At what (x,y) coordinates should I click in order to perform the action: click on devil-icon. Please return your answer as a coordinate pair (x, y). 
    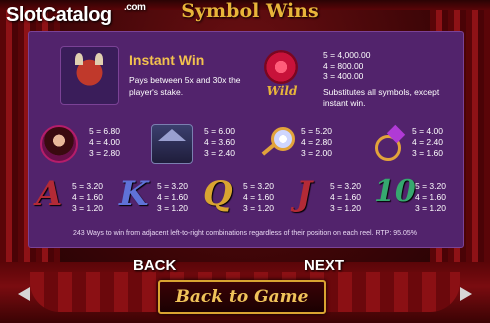
    Looking at the image, I should click on (89, 75).